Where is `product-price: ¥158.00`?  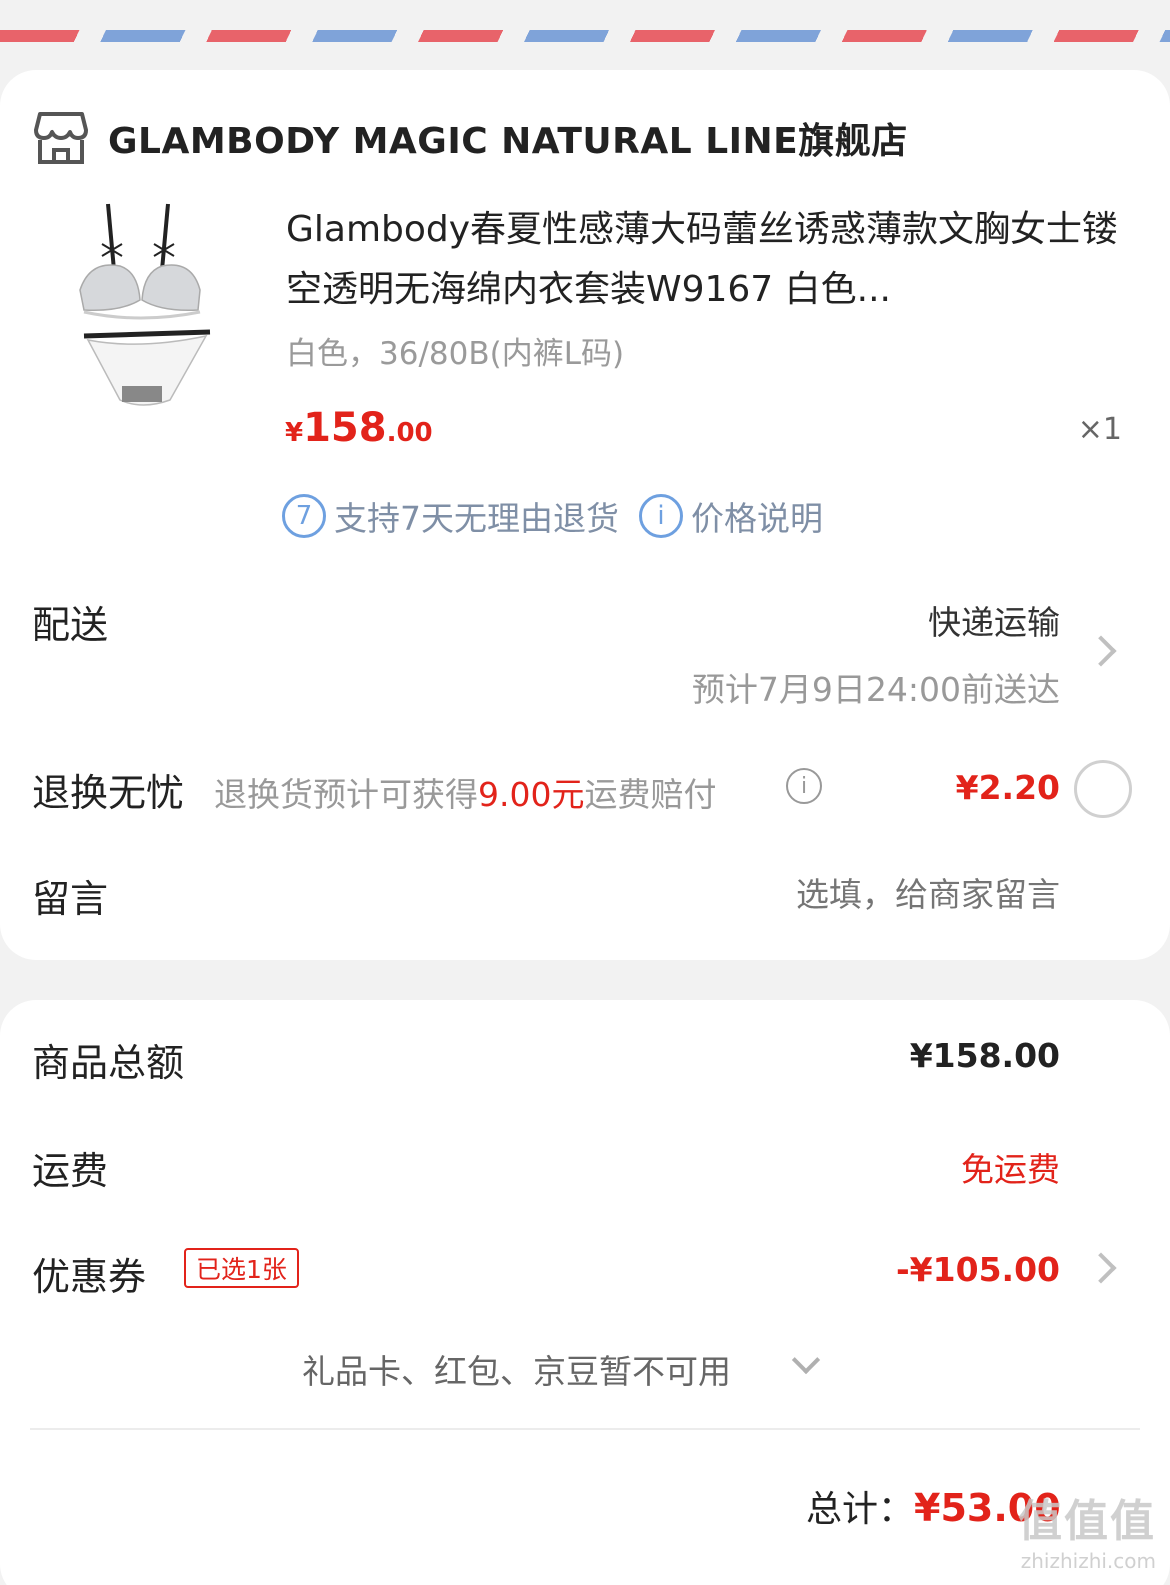
product-price: ¥158.00 is located at coordinates (359, 428).